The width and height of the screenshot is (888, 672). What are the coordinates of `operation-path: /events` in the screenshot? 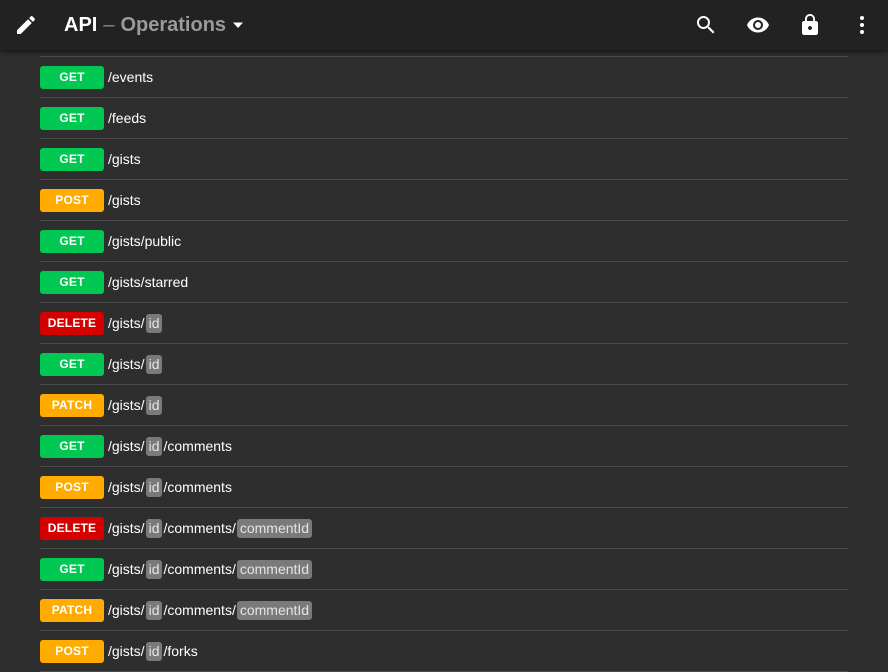 It's located at (130, 77).